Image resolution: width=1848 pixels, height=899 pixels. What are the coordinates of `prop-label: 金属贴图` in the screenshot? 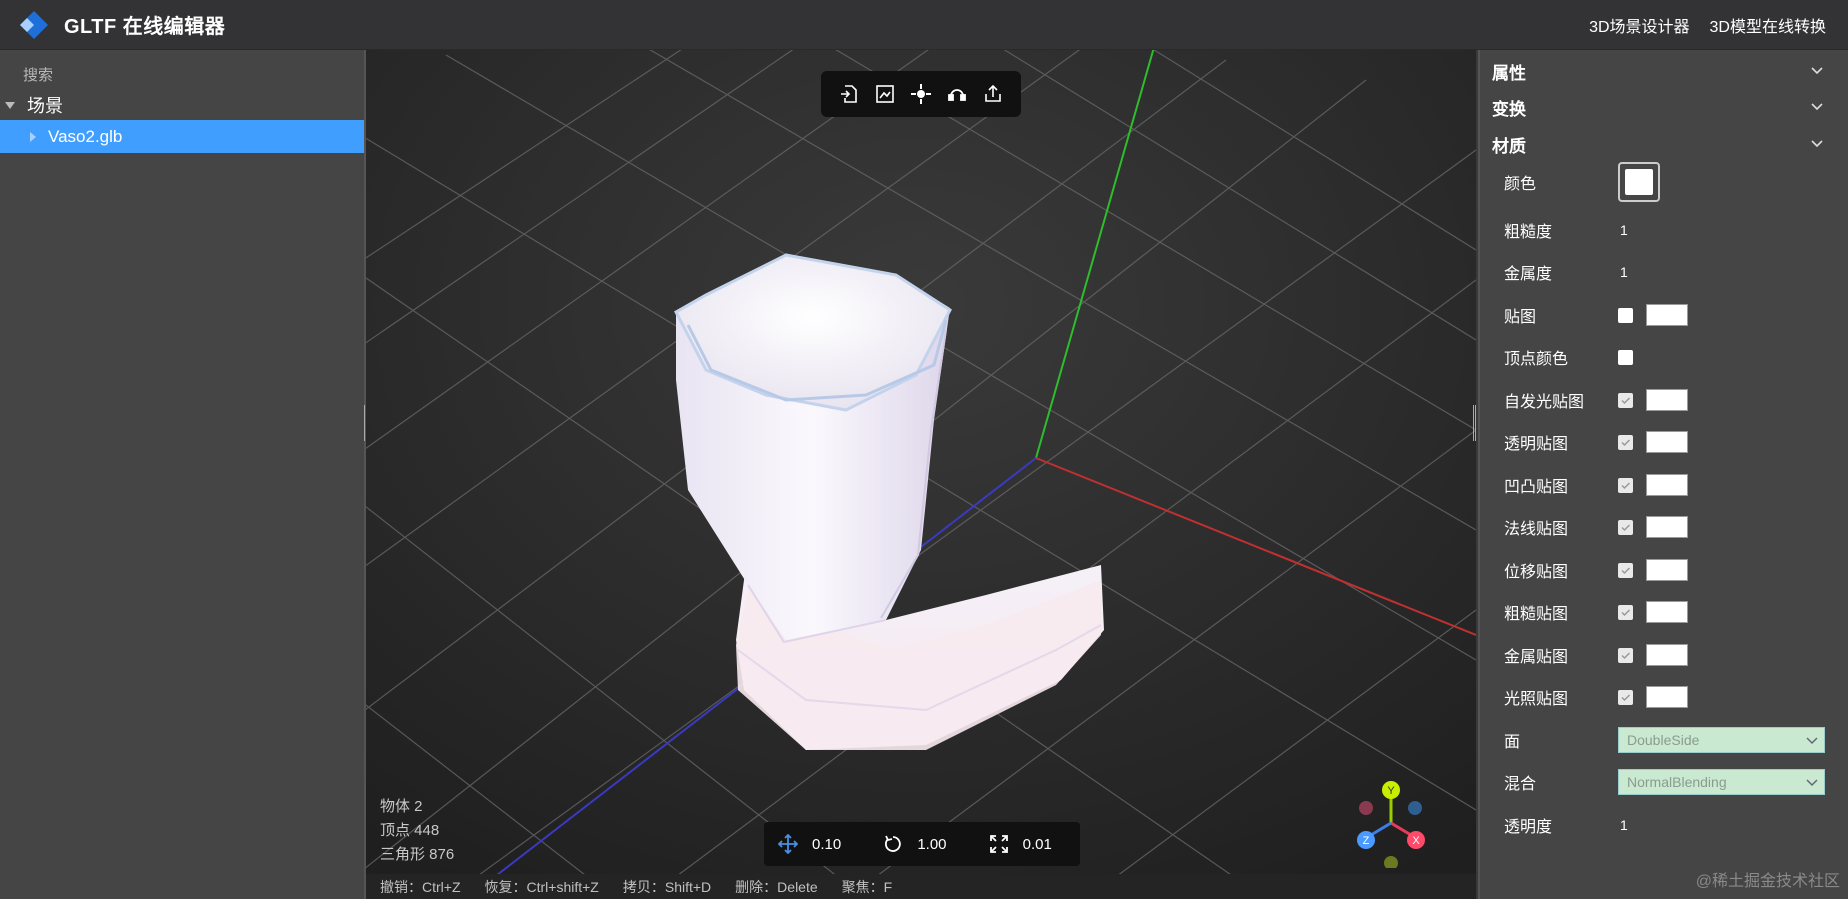 It's located at (1536, 657).